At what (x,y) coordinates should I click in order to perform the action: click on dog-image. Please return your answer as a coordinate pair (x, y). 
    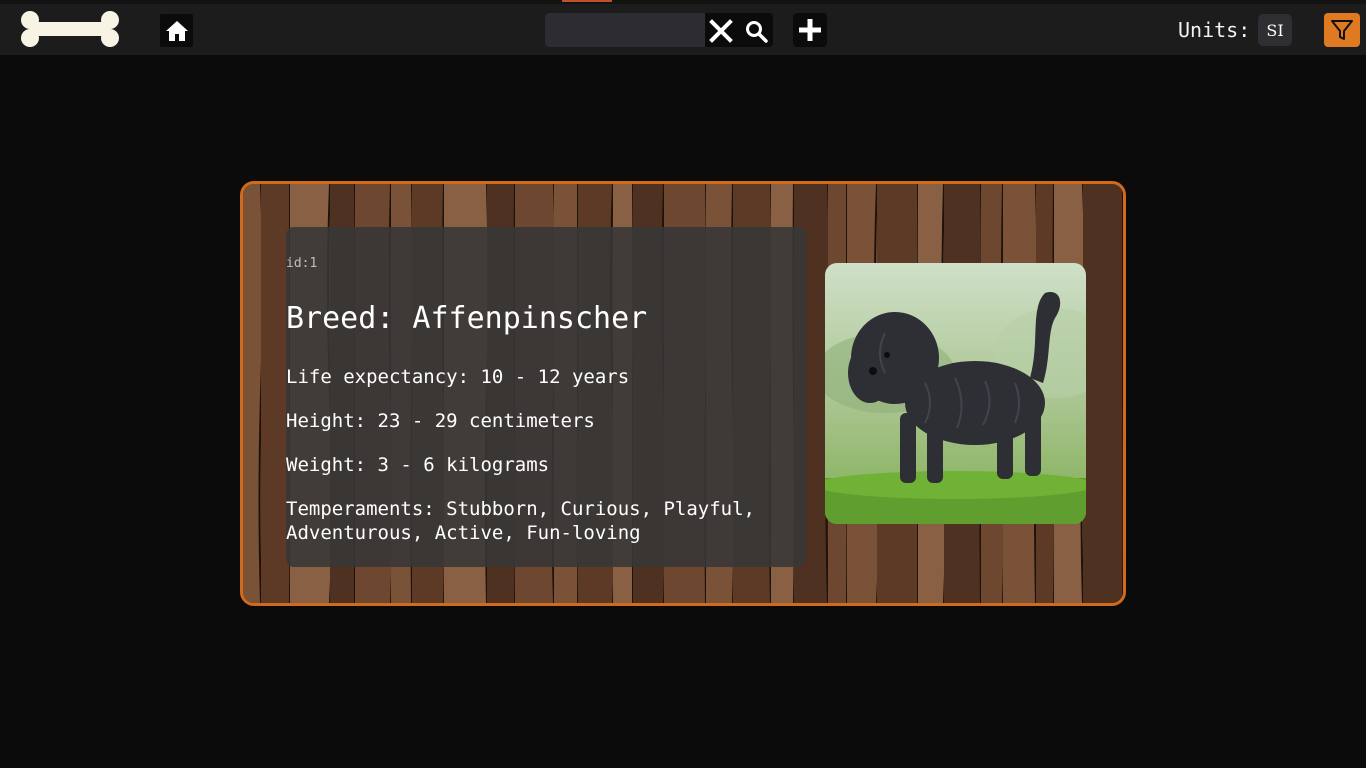
    Looking at the image, I should click on (955, 393).